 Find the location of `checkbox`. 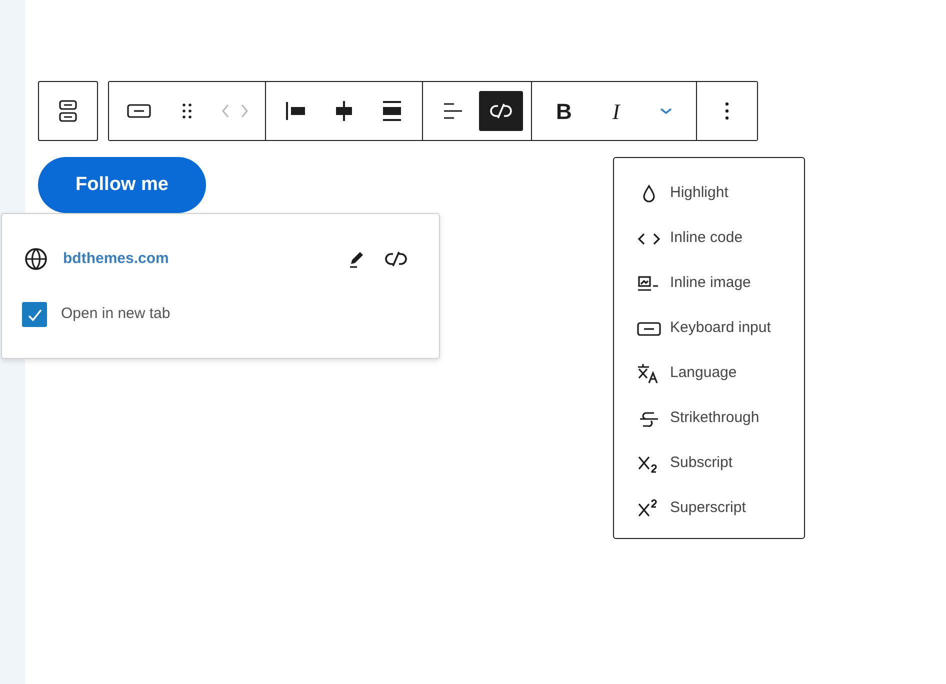

checkbox is located at coordinates (34, 314).